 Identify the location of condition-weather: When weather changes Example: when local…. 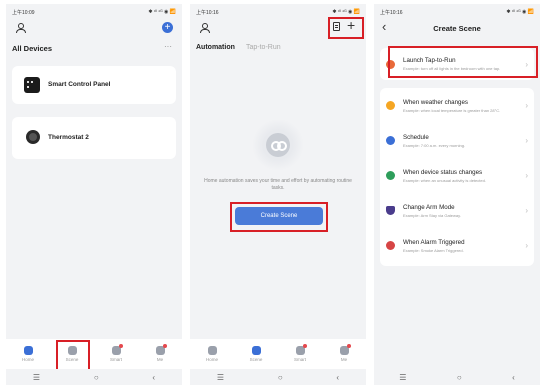
(457, 105).